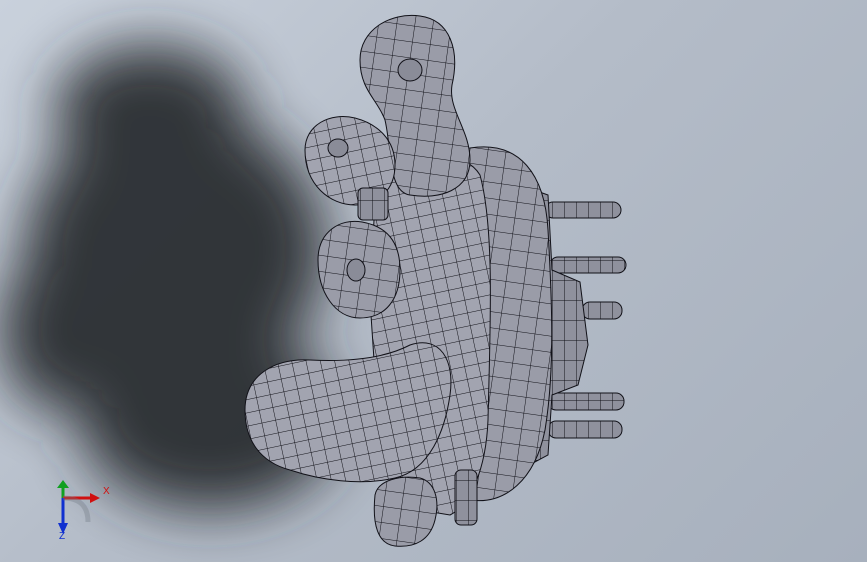  I want to click on triad-x-label: X, so click(106, 491).